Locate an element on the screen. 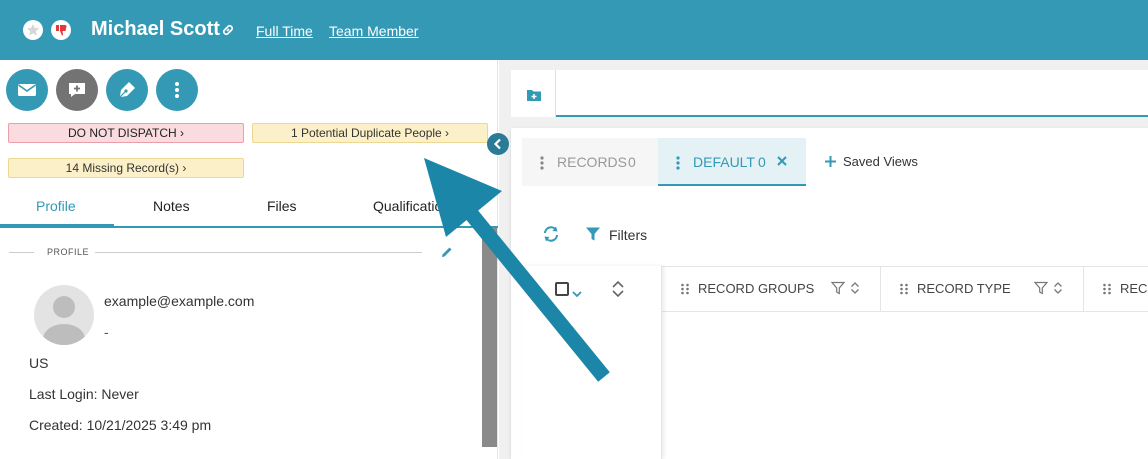 The image size is (1148, 459). select-all-checkbox is located at coordinates (562, 289).